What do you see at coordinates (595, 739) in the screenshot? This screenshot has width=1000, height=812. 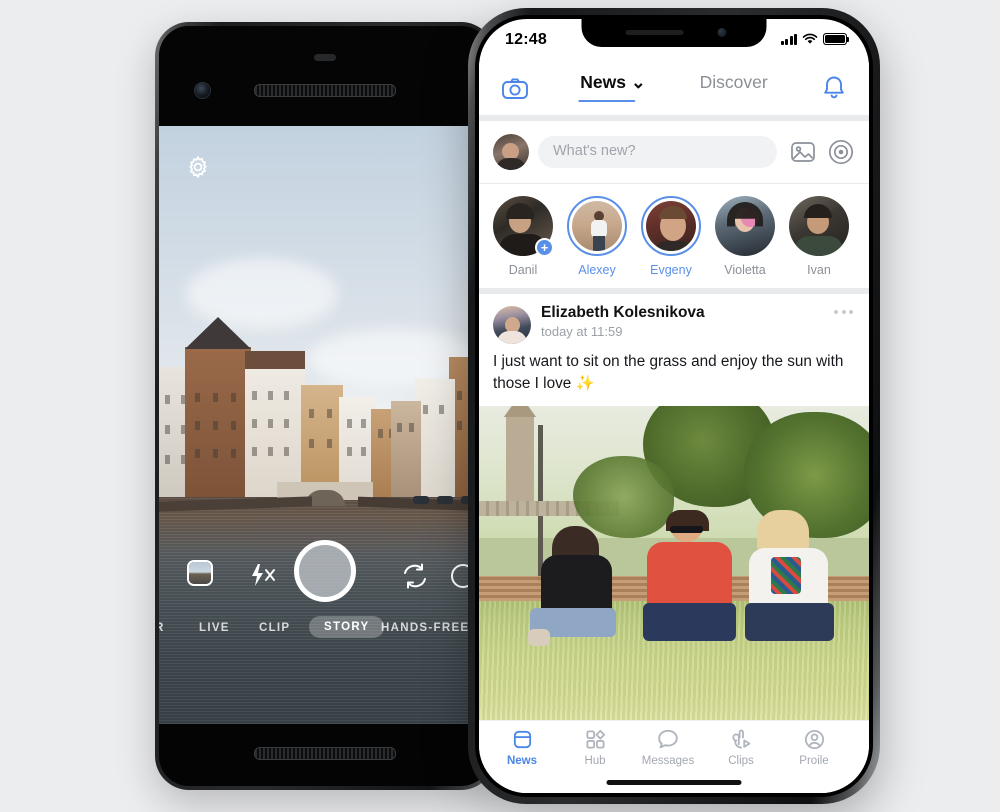 I see `hub-grid-icon` at bounding box center [595, 739].